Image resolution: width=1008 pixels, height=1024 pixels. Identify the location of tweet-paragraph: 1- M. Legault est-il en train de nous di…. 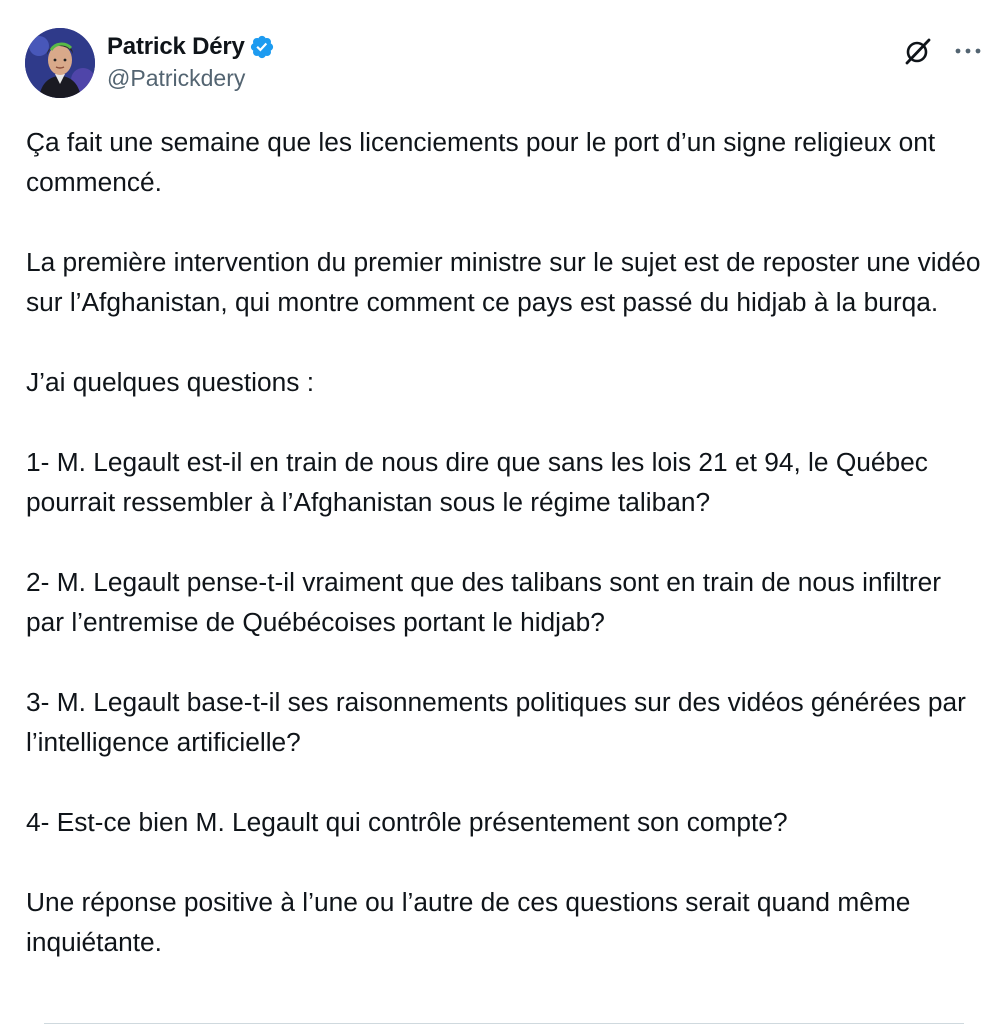
(477, 482).